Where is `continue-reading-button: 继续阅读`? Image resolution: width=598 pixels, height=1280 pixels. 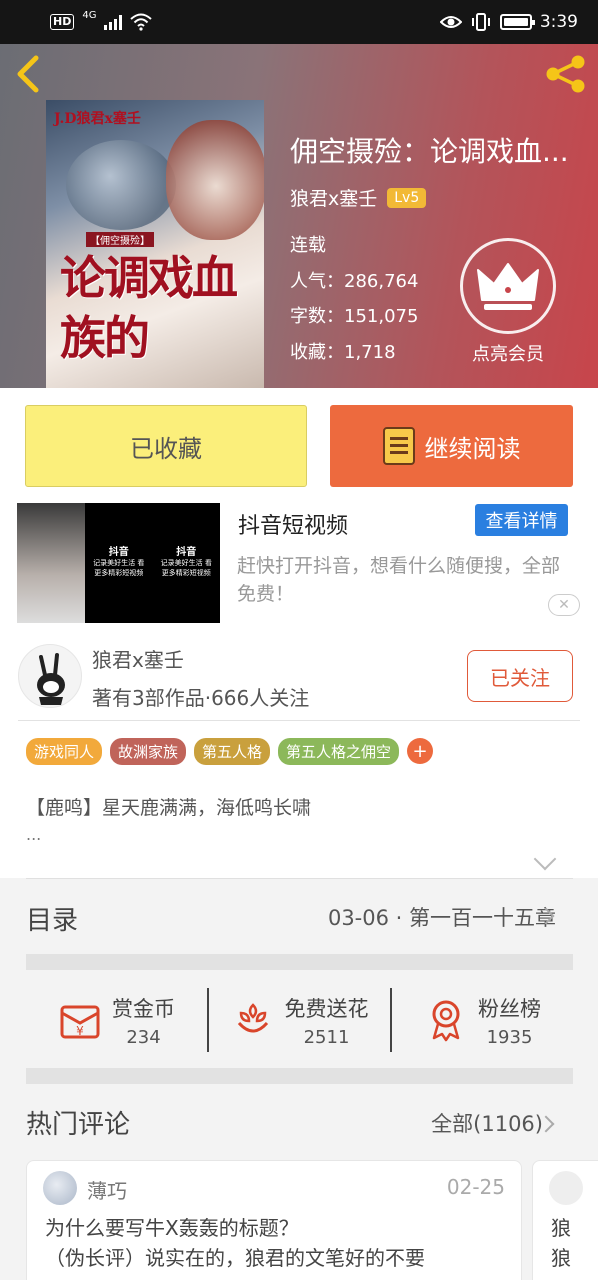 continue-reading-button: 继续阅读 is located at coordinates (451, 446).